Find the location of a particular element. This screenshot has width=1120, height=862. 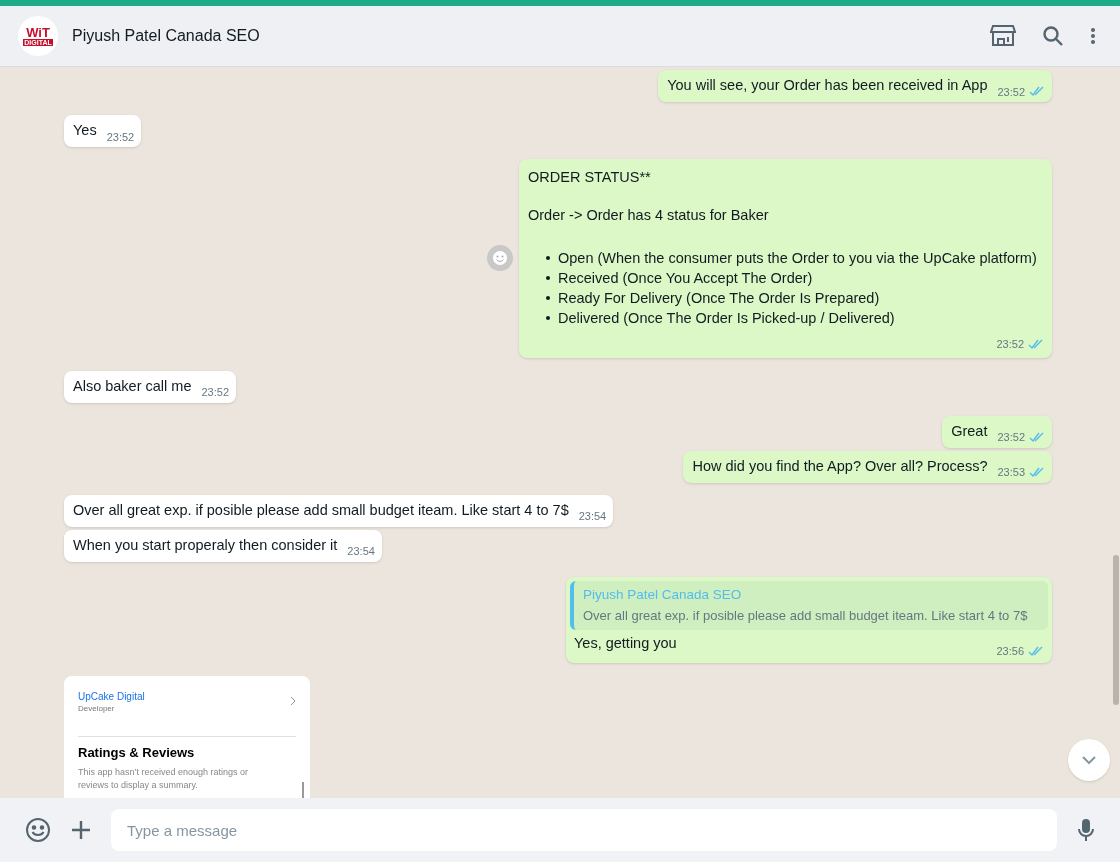

logo-text: WiT is located at coordinates (38, 32).